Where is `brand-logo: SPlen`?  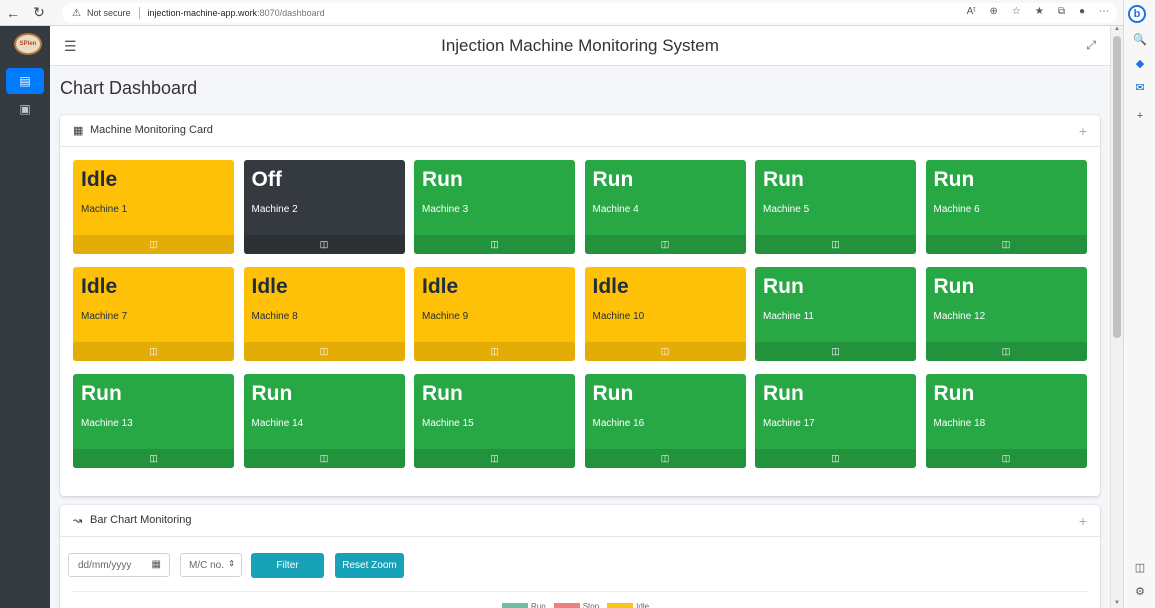
brand-logo: SPlen is located at coordinates (28, 44).